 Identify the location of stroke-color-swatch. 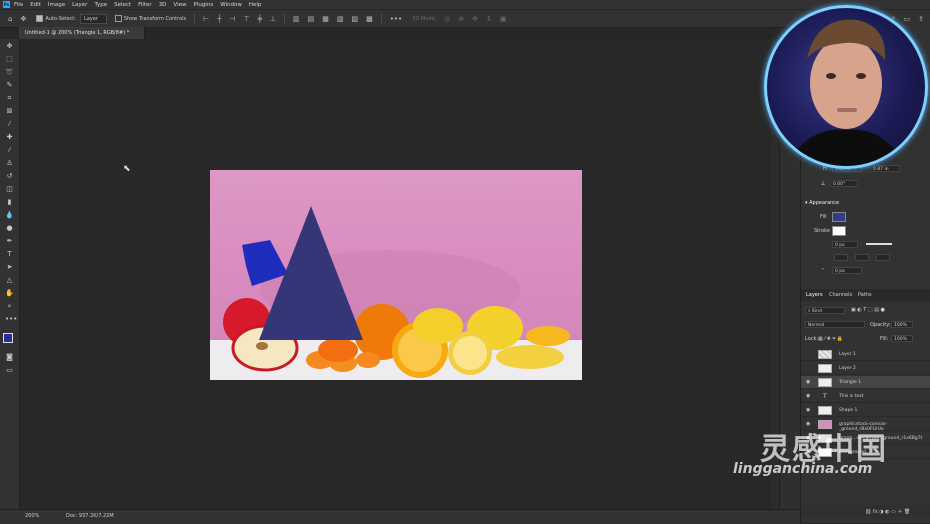
(839, 231).